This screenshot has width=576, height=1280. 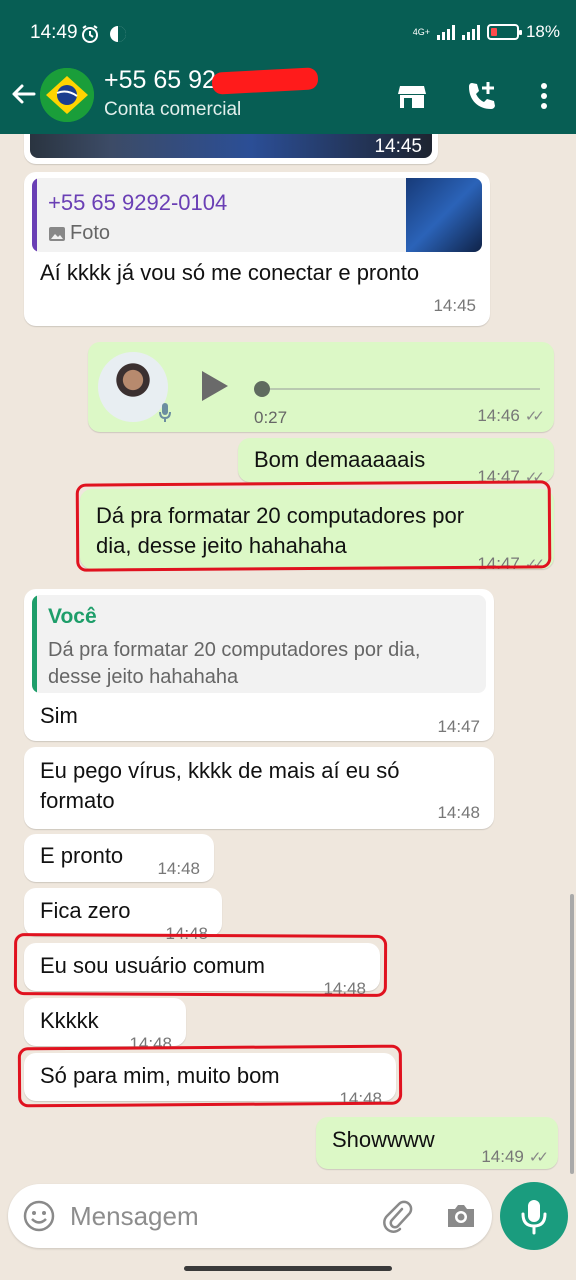 I want to click on chat-header: +55 65 92 Conta comercial, so click(x=288, y=98).